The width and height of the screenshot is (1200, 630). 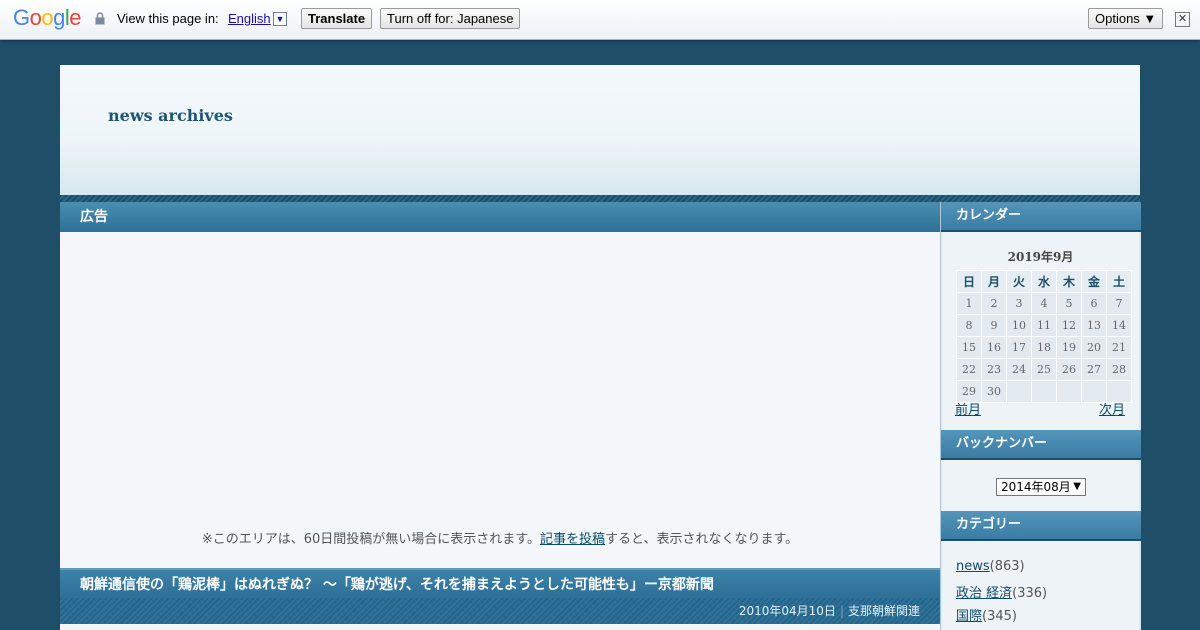 I want to click on category-item: 政治 経済(336), so click(x=1001, y=591).